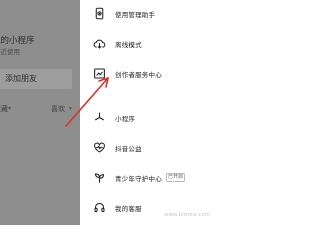 The width and height of the screenshot is (320, 240). What do you see at coordinates (4, 109) in the screenshot?
I see `tab-favorites: 收藏` at bounding box center [4, 109].